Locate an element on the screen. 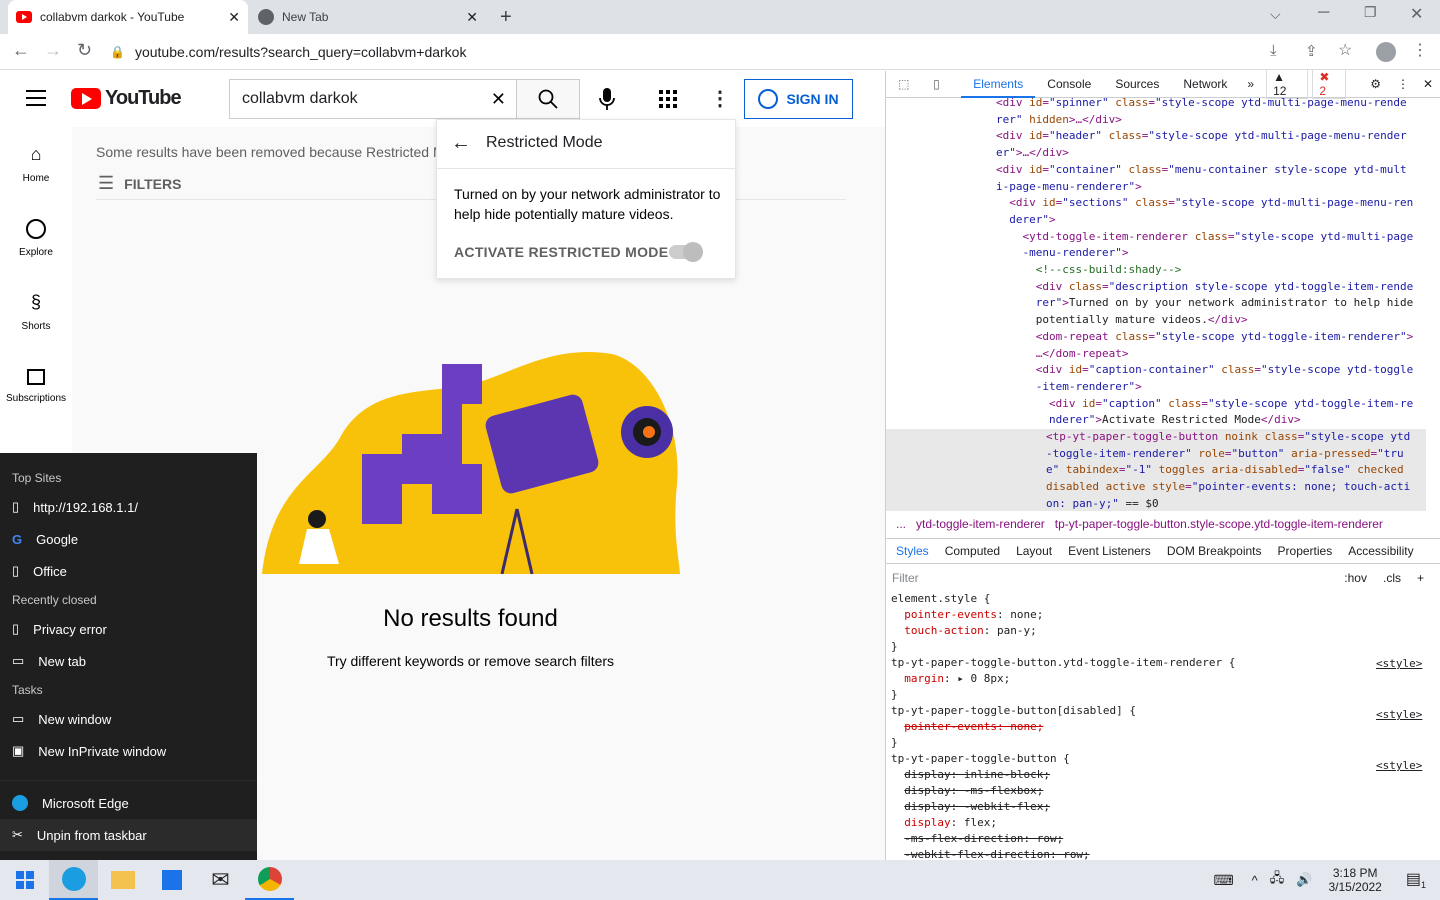 This screenshot has width=1440, height=900. taskbar-edge is located at coordinates (73, 880).